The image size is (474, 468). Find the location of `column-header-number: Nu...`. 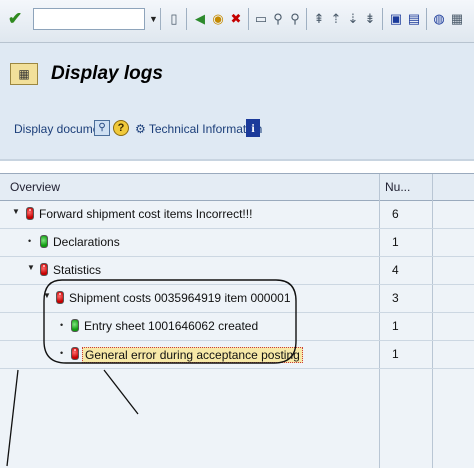

column-header-number: Nu... is located at coordinates (397, 187).